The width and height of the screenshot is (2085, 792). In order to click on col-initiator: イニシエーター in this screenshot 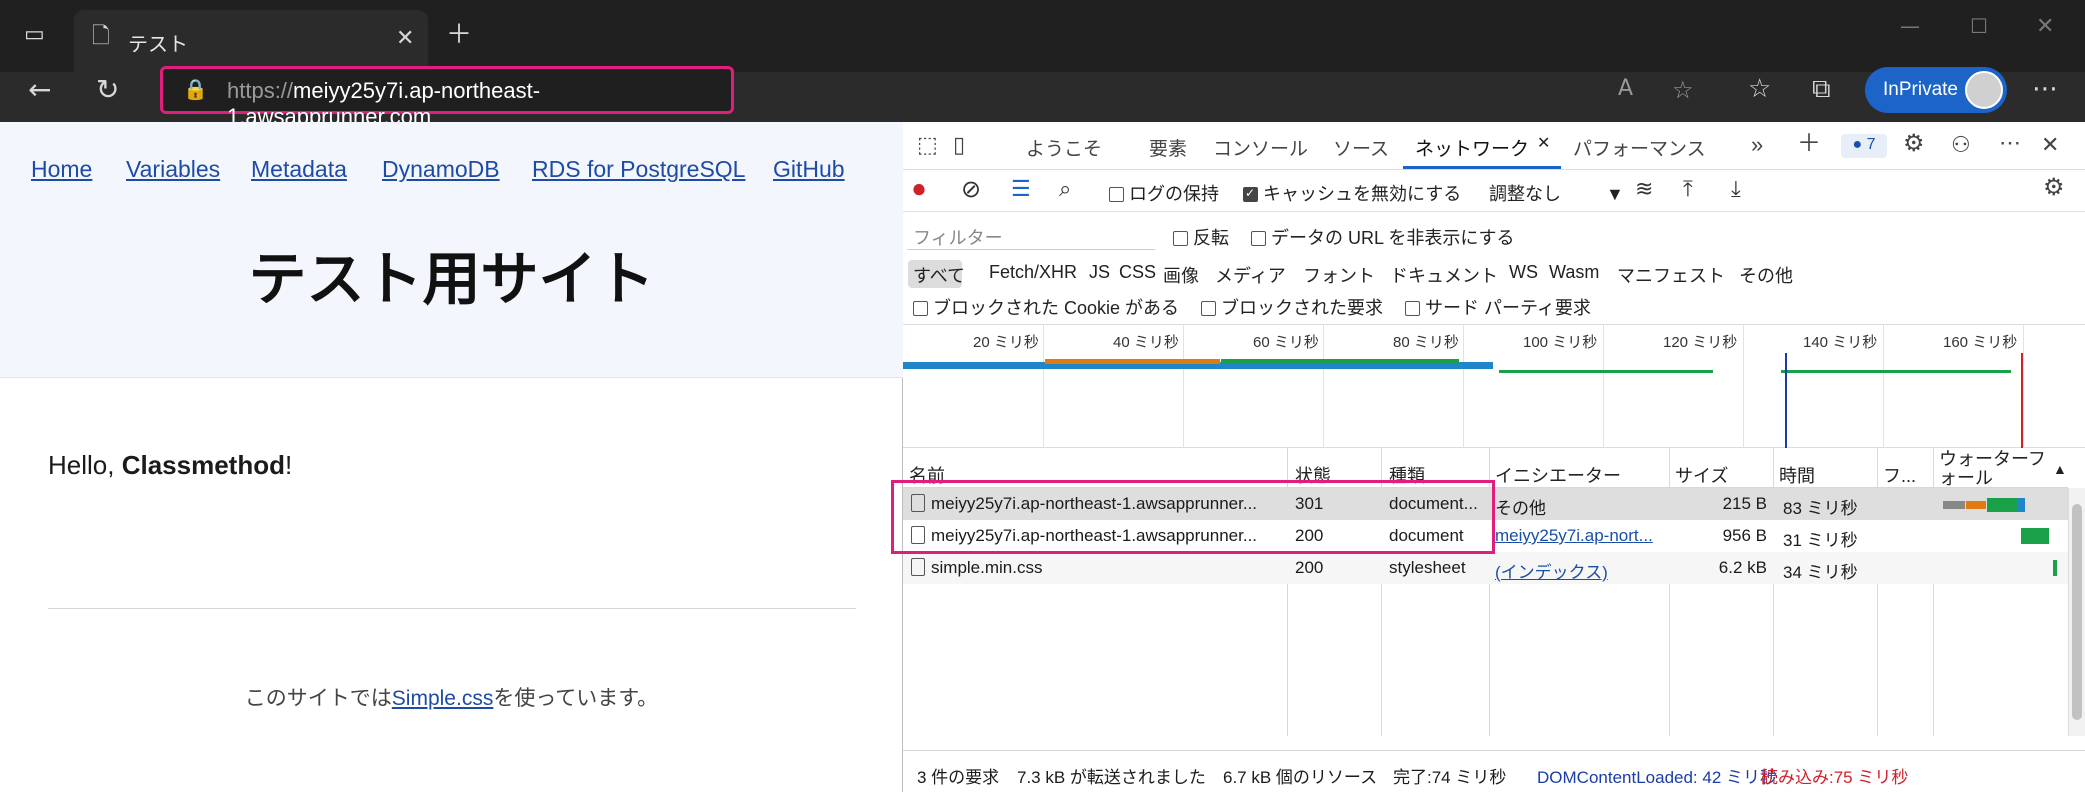, I will do `click(1558, 475)`.